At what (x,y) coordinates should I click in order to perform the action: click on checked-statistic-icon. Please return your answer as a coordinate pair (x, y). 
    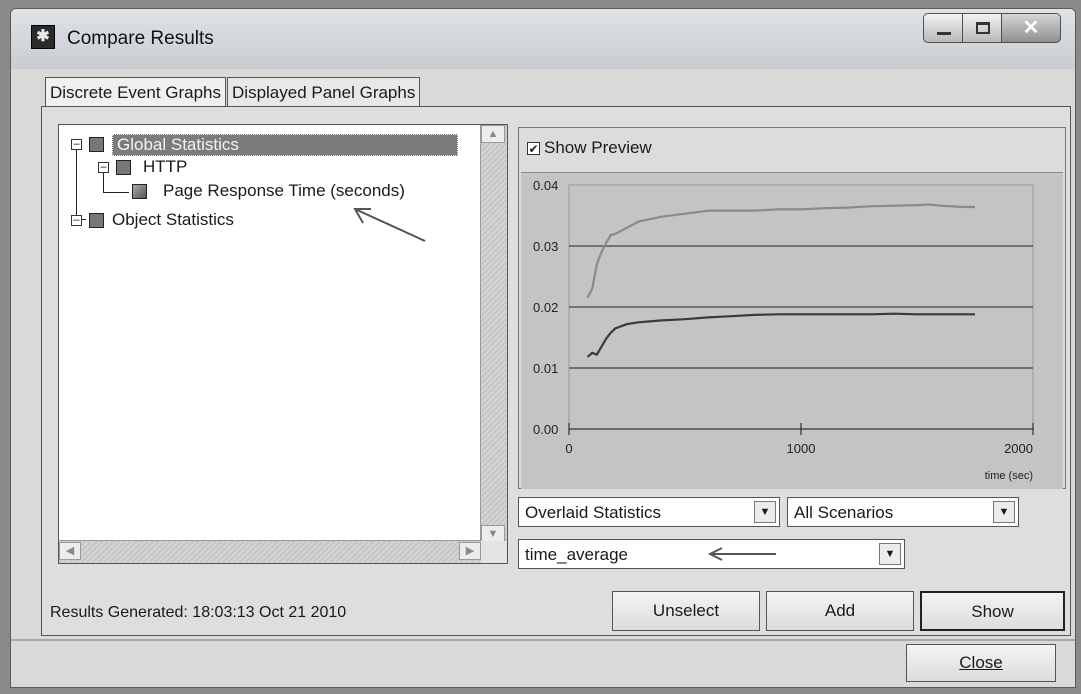
    Looking at the image, I should click on (139, 191).